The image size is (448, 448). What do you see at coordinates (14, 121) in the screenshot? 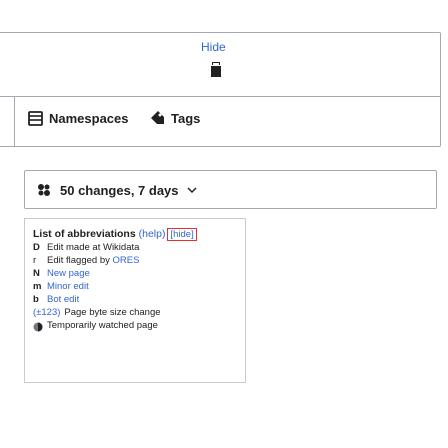
I see `tab-divider` at bounding box center [14, 121].